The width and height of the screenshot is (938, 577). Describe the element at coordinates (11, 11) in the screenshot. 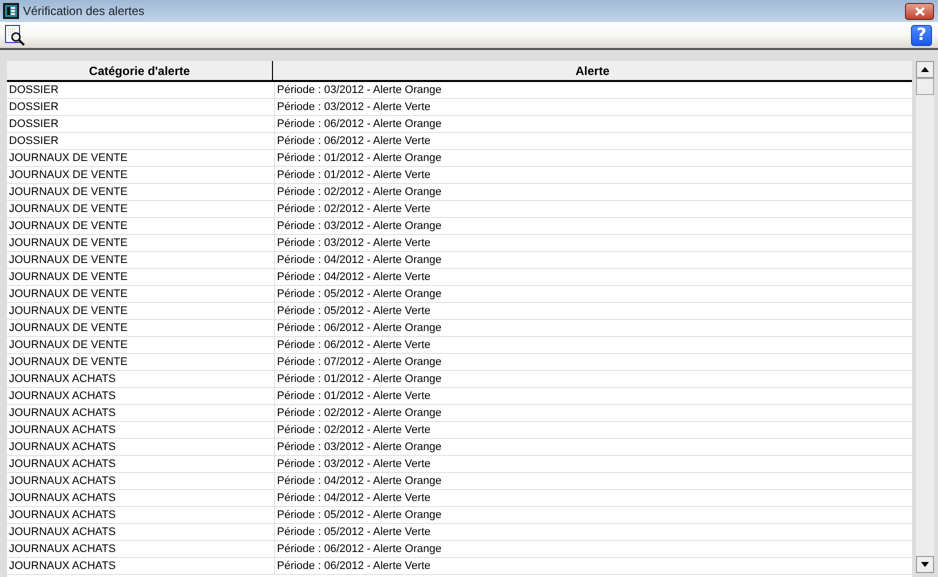

I see `app-icon` at that location.